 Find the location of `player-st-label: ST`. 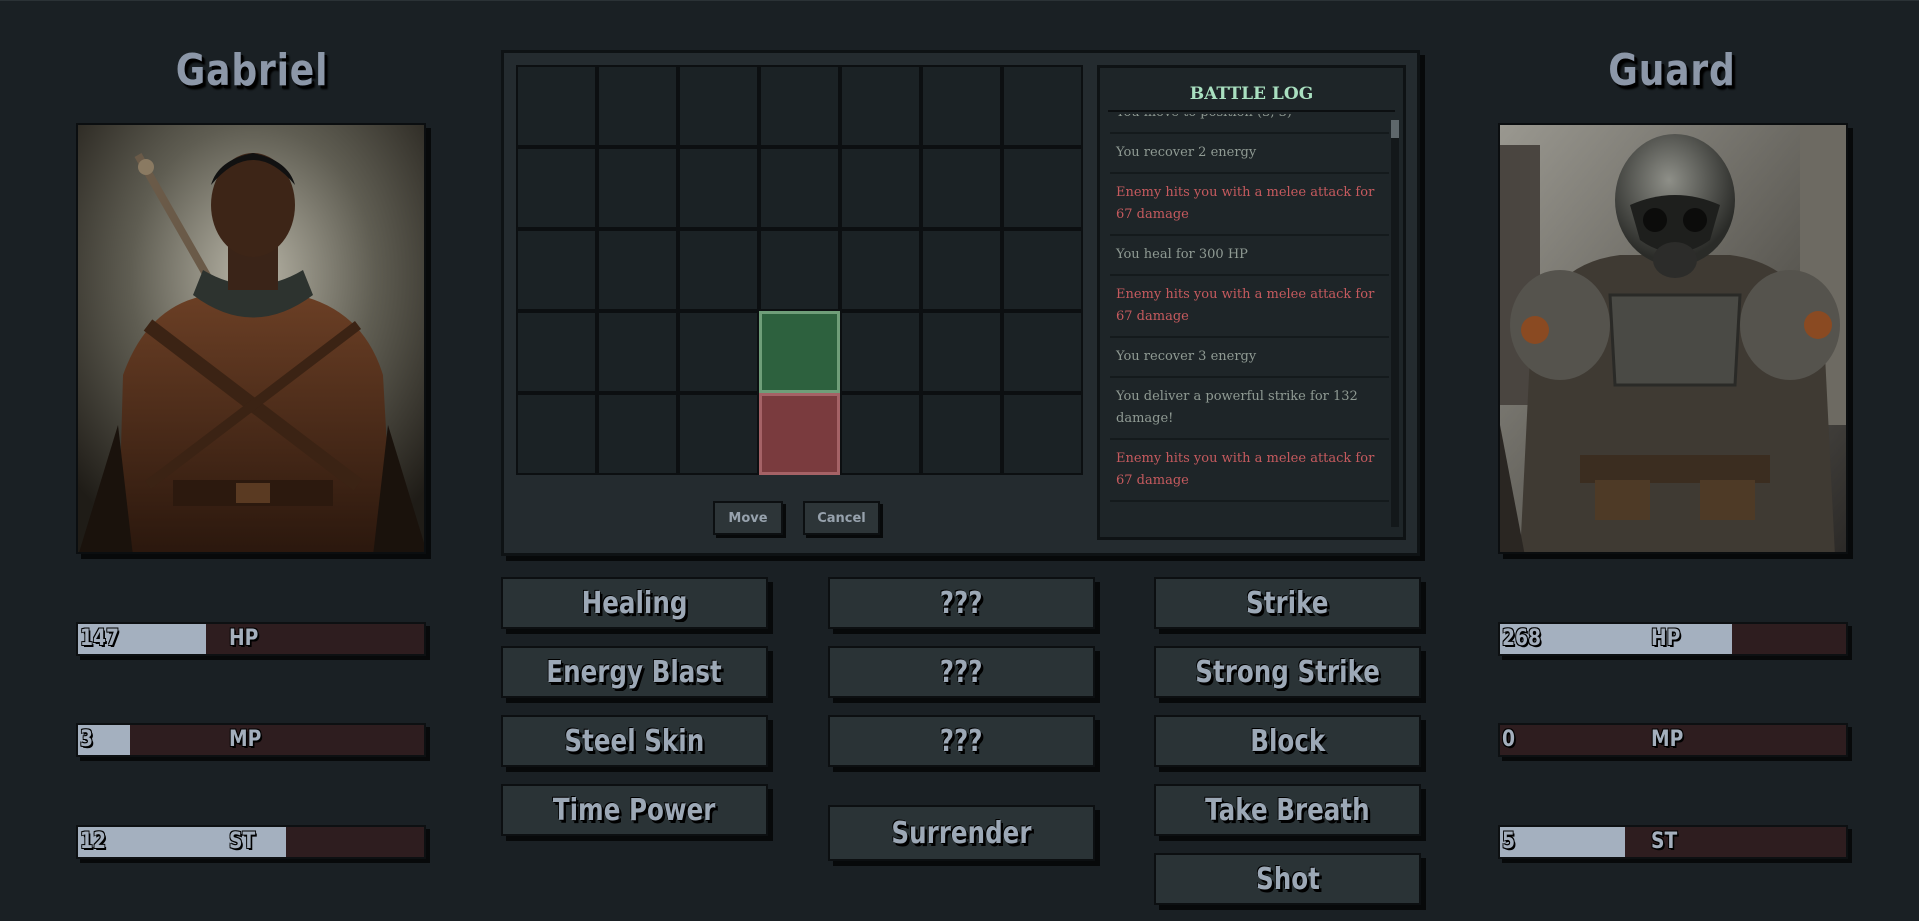

player-st-label: ST is located at coordinates (242, 841).